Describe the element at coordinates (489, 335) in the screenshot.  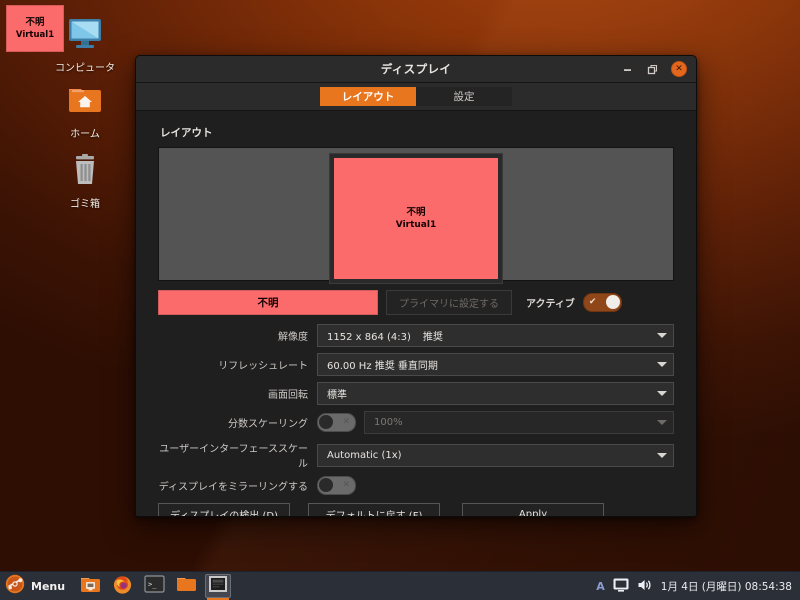
I see `resolution-value: 1152 x 864 (4:3) 推奨` at that location.